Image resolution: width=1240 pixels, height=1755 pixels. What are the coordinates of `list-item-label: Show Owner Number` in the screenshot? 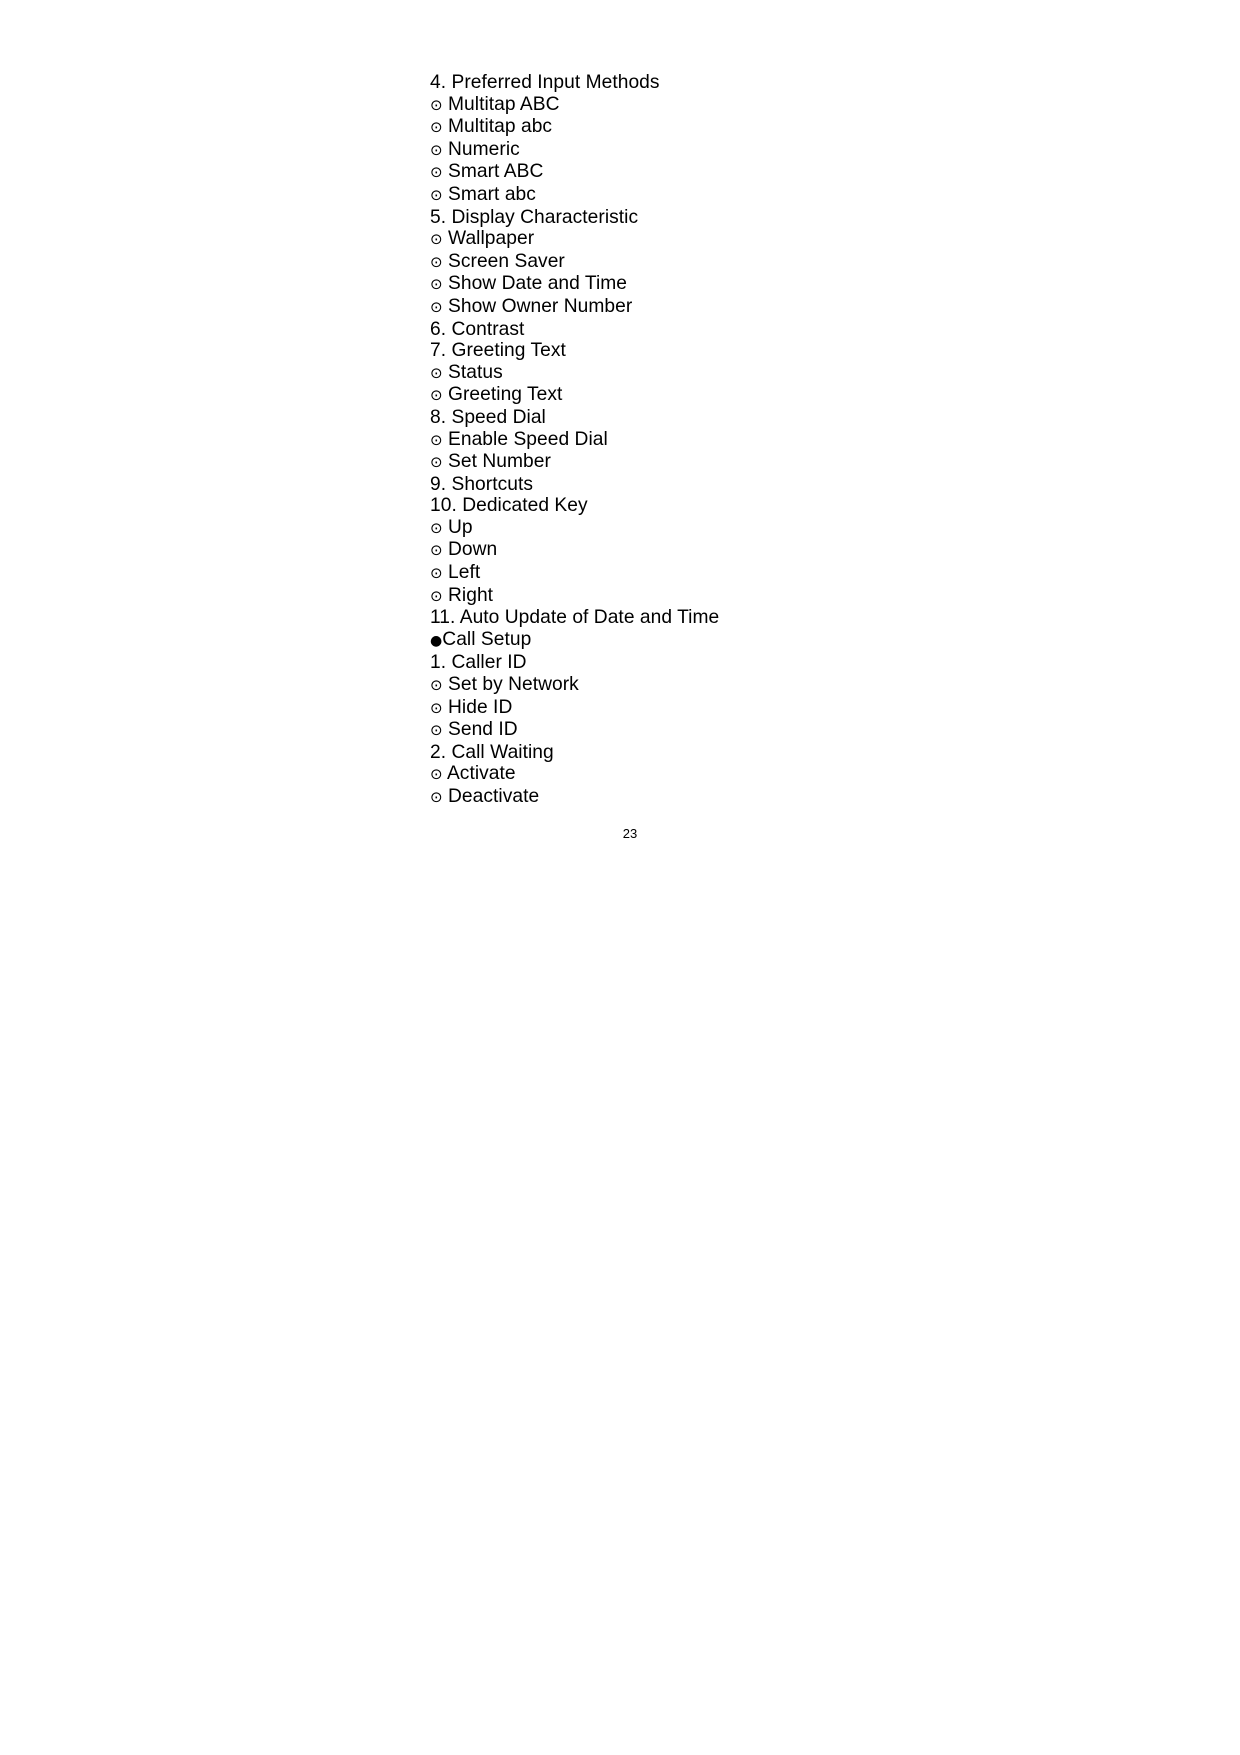 It's located at (540, 306).